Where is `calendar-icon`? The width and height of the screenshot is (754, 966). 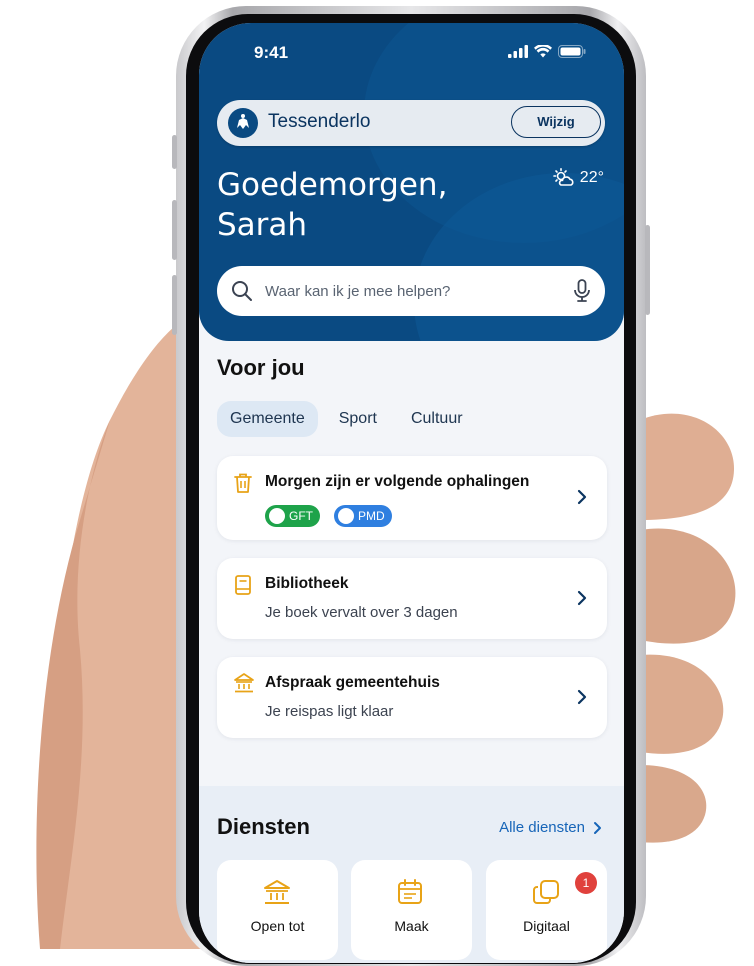
calendar-icon is located at coordinates (410, 891).